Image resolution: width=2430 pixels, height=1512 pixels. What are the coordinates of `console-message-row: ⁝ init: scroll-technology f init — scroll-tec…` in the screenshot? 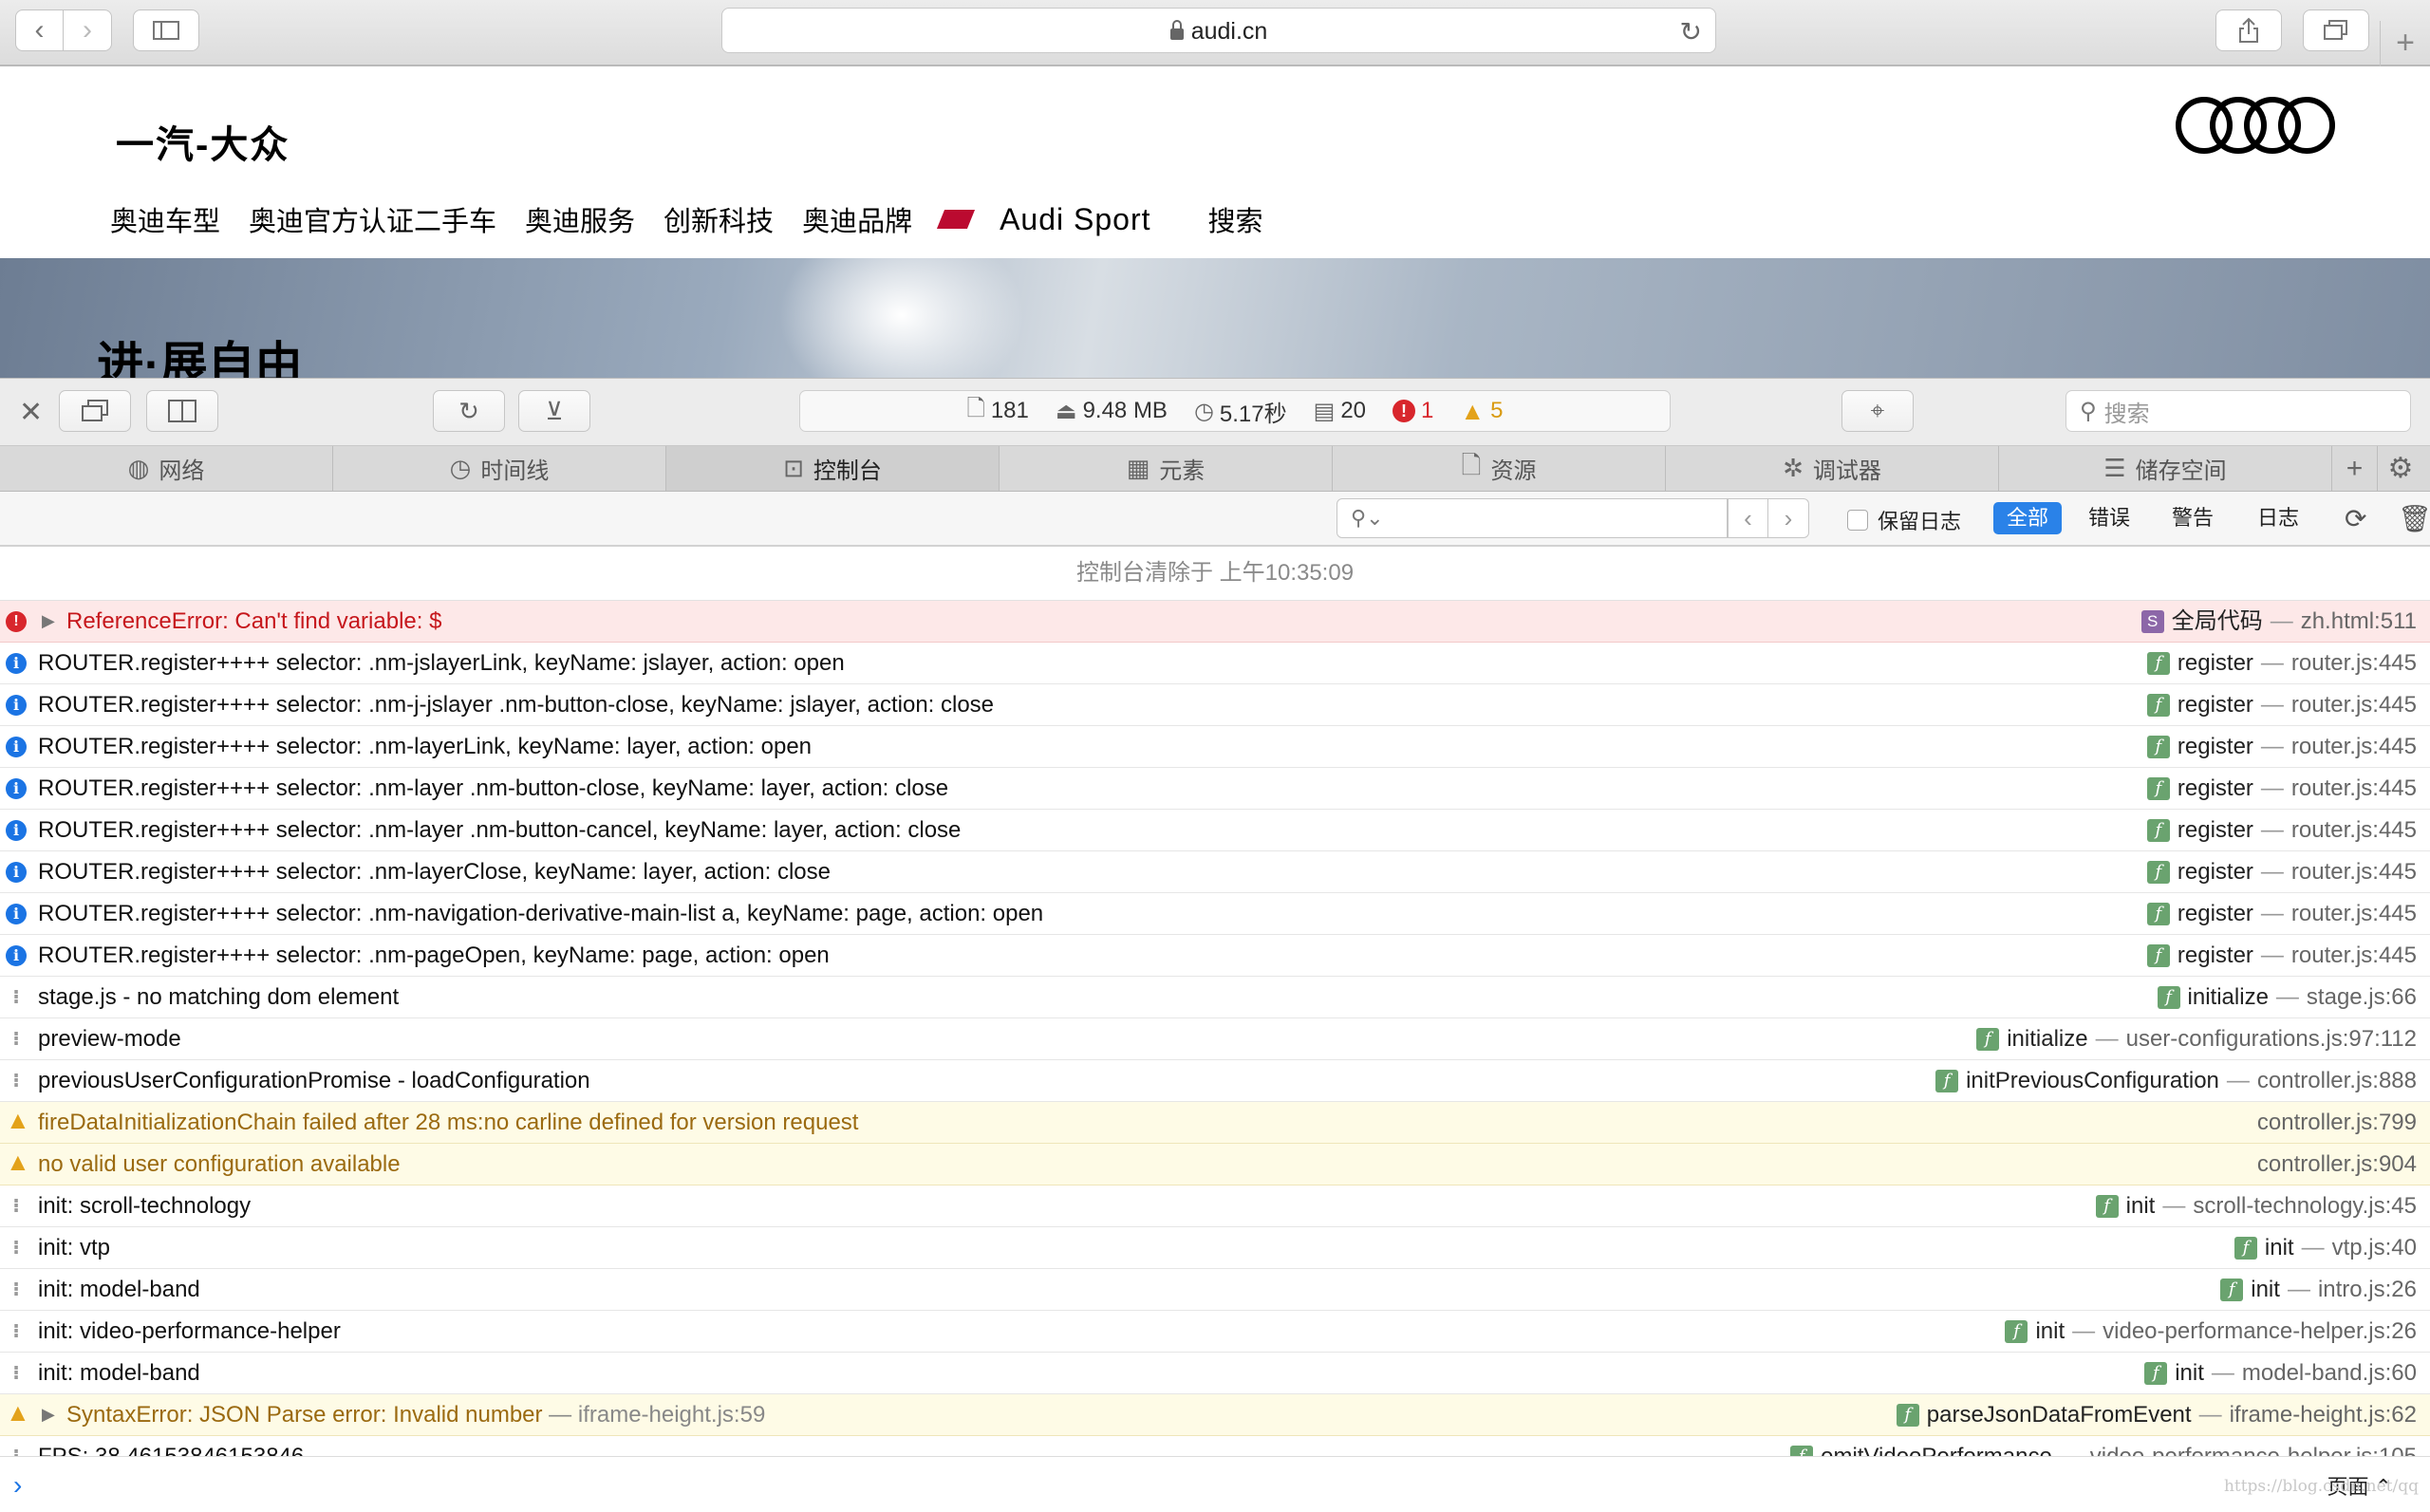 It's located at (1215, 1206).